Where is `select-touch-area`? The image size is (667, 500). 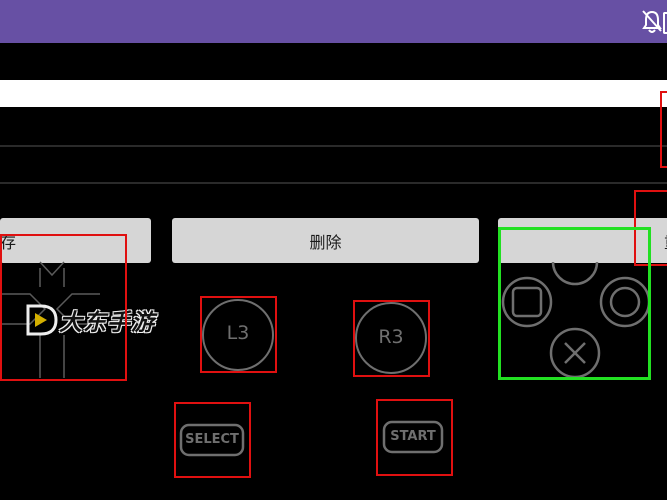 select-touch-area is located at coordinates (212, 440).